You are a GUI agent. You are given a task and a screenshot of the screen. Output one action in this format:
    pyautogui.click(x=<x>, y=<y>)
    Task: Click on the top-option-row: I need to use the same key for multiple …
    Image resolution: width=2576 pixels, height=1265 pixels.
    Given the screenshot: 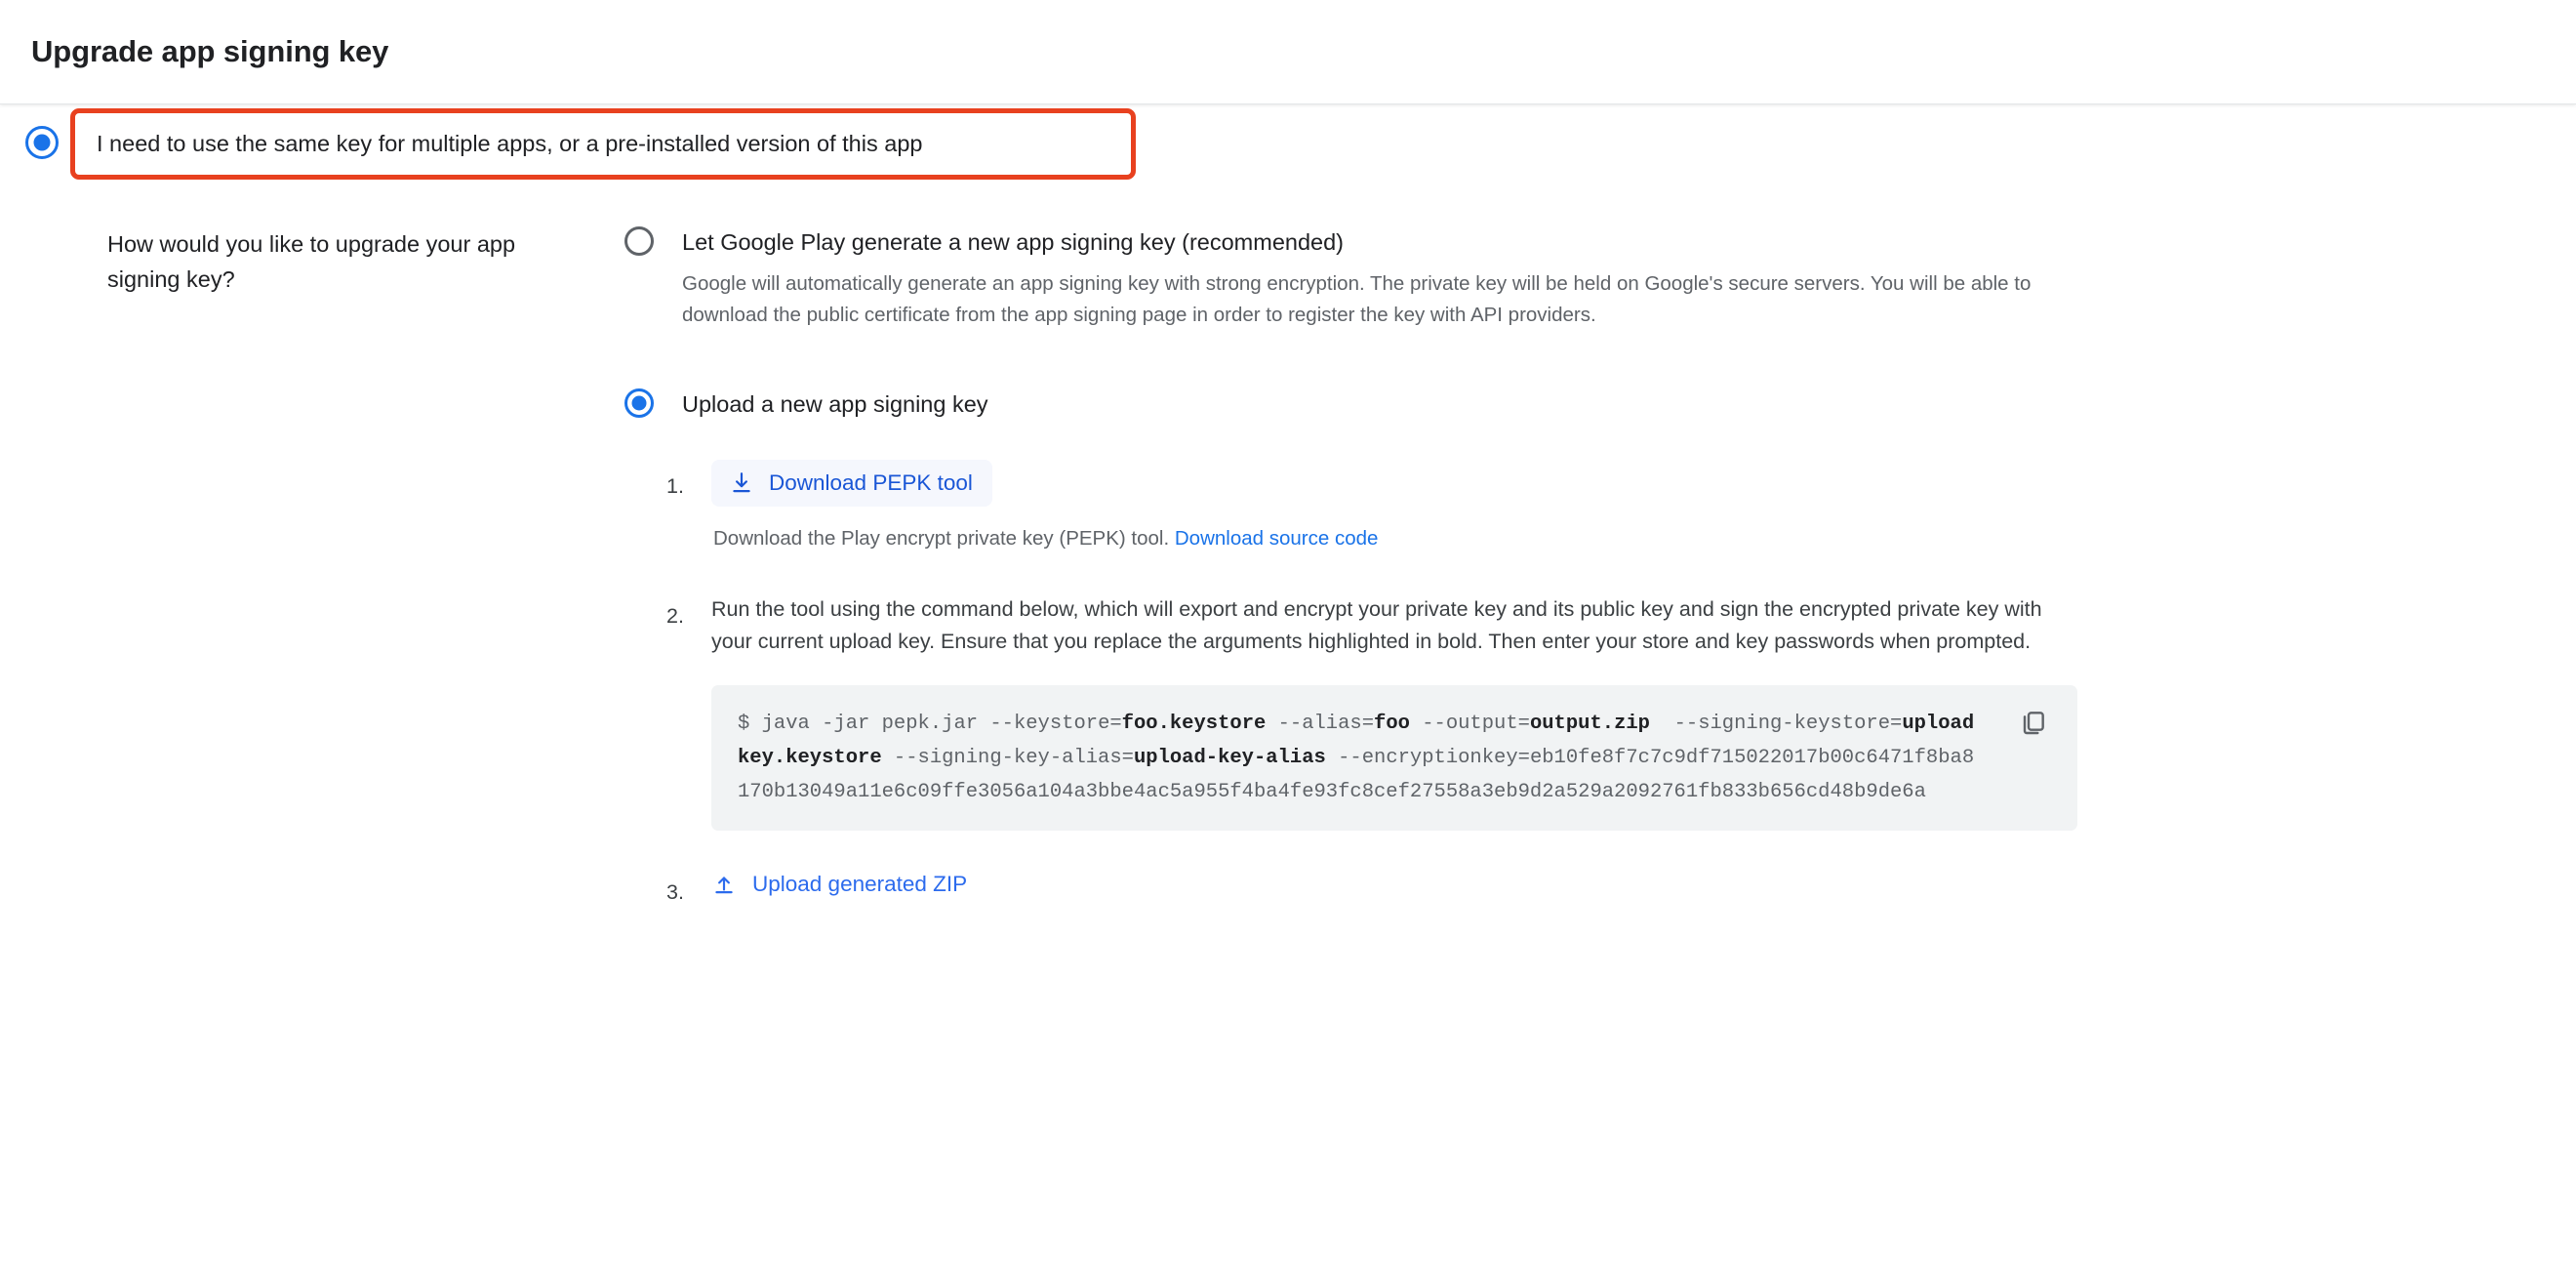 What is the action you would take?
    pyautogui.click(x=1288, y=153)
    